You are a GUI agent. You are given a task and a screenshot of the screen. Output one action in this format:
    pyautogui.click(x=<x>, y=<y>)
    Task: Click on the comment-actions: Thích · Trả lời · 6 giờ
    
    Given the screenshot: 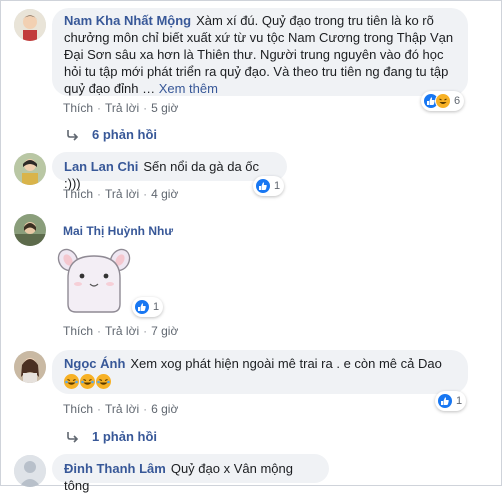 What is the action you would take?
    pyautogui.click(x=121, y=409)
    